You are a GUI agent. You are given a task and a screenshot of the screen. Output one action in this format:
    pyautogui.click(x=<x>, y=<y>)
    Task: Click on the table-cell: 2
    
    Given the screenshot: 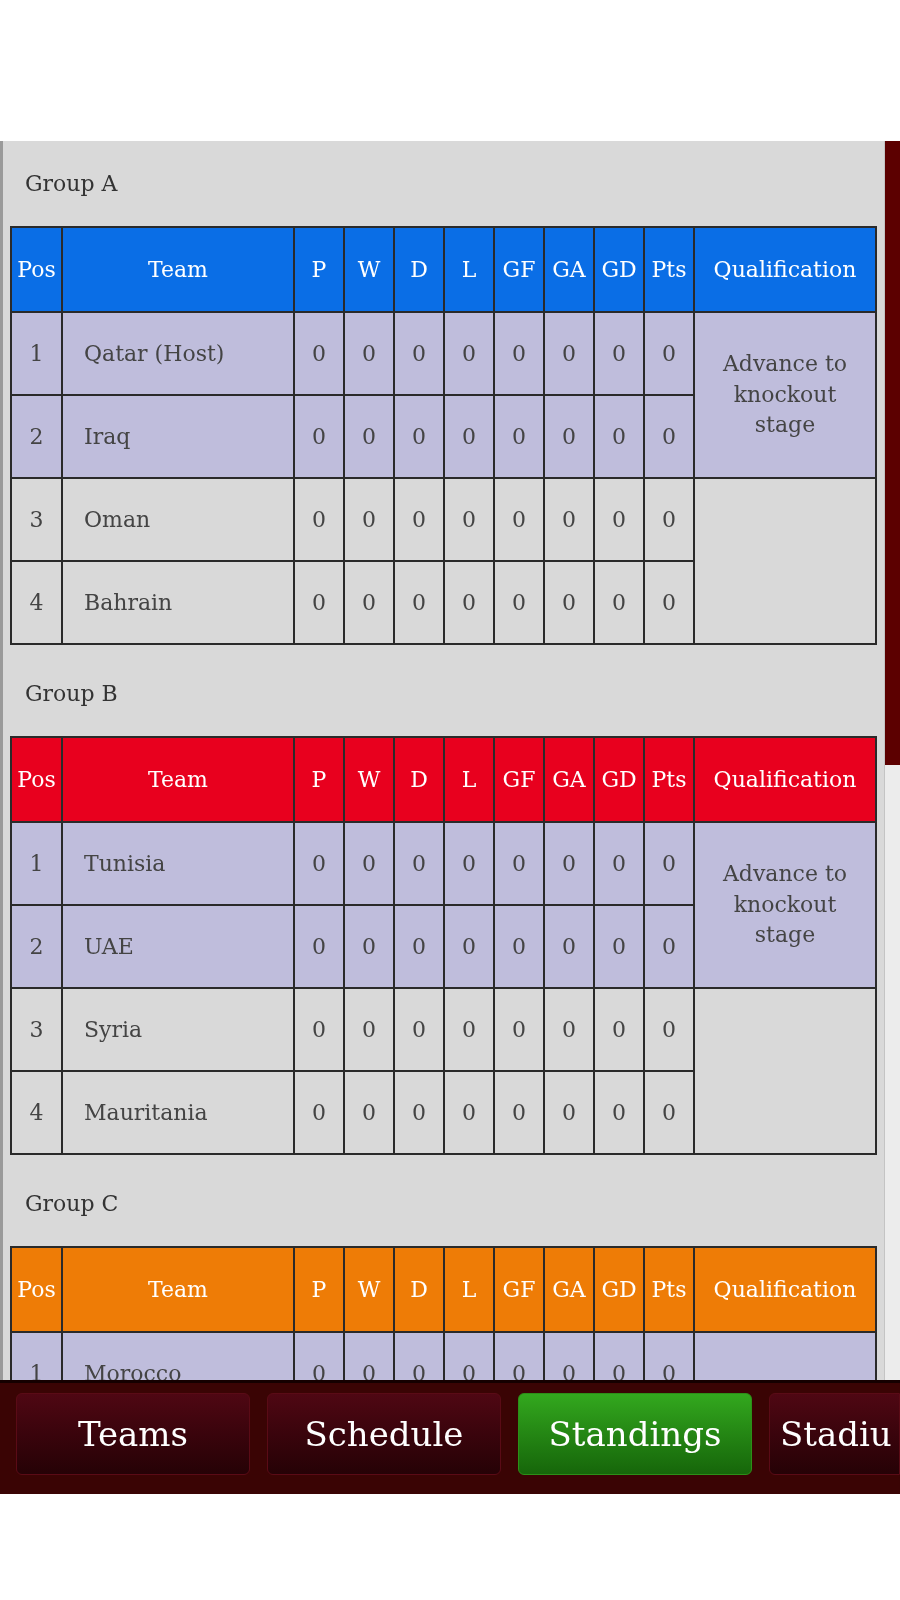 What is the action you would take?
    pyautogui.click(x=36, y=946)
    